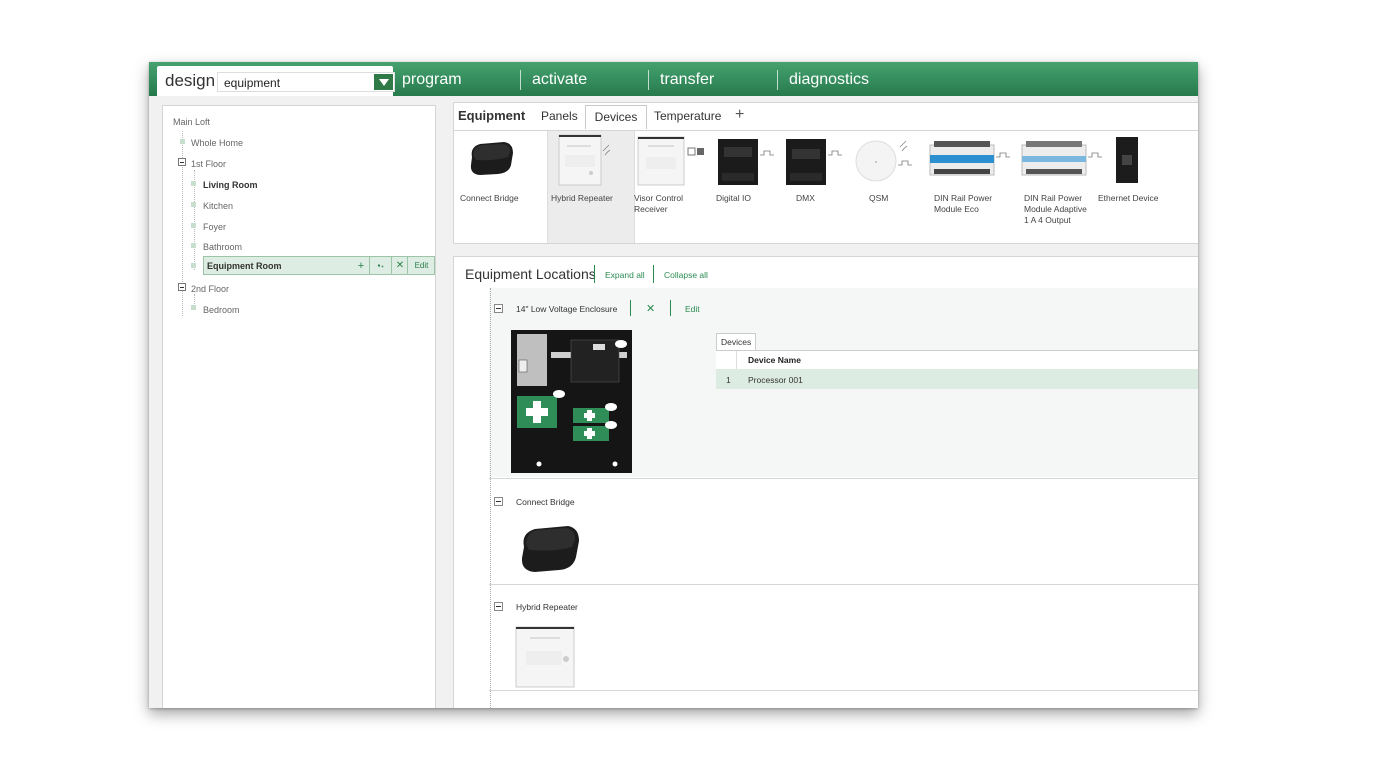 This screenshot has height=770, width=1392. What do you see at coordinates (687, 80) in the screenshot?
I see `nav-transfer: transfer` at bounding box center [687, 80].